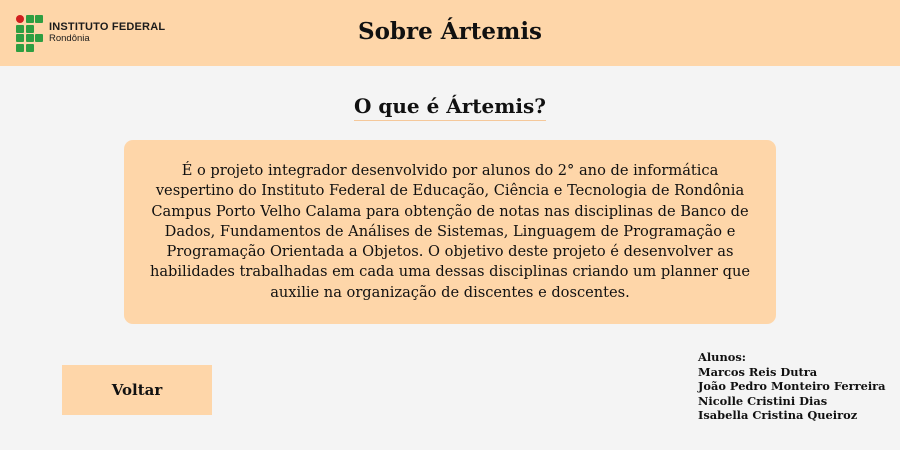 This screenshot has height=450, width=900. Describe the element at coordinates (792, 386) in the screenshot. I see `student-name: João Pedro Monteiro Ferreira` at that location.